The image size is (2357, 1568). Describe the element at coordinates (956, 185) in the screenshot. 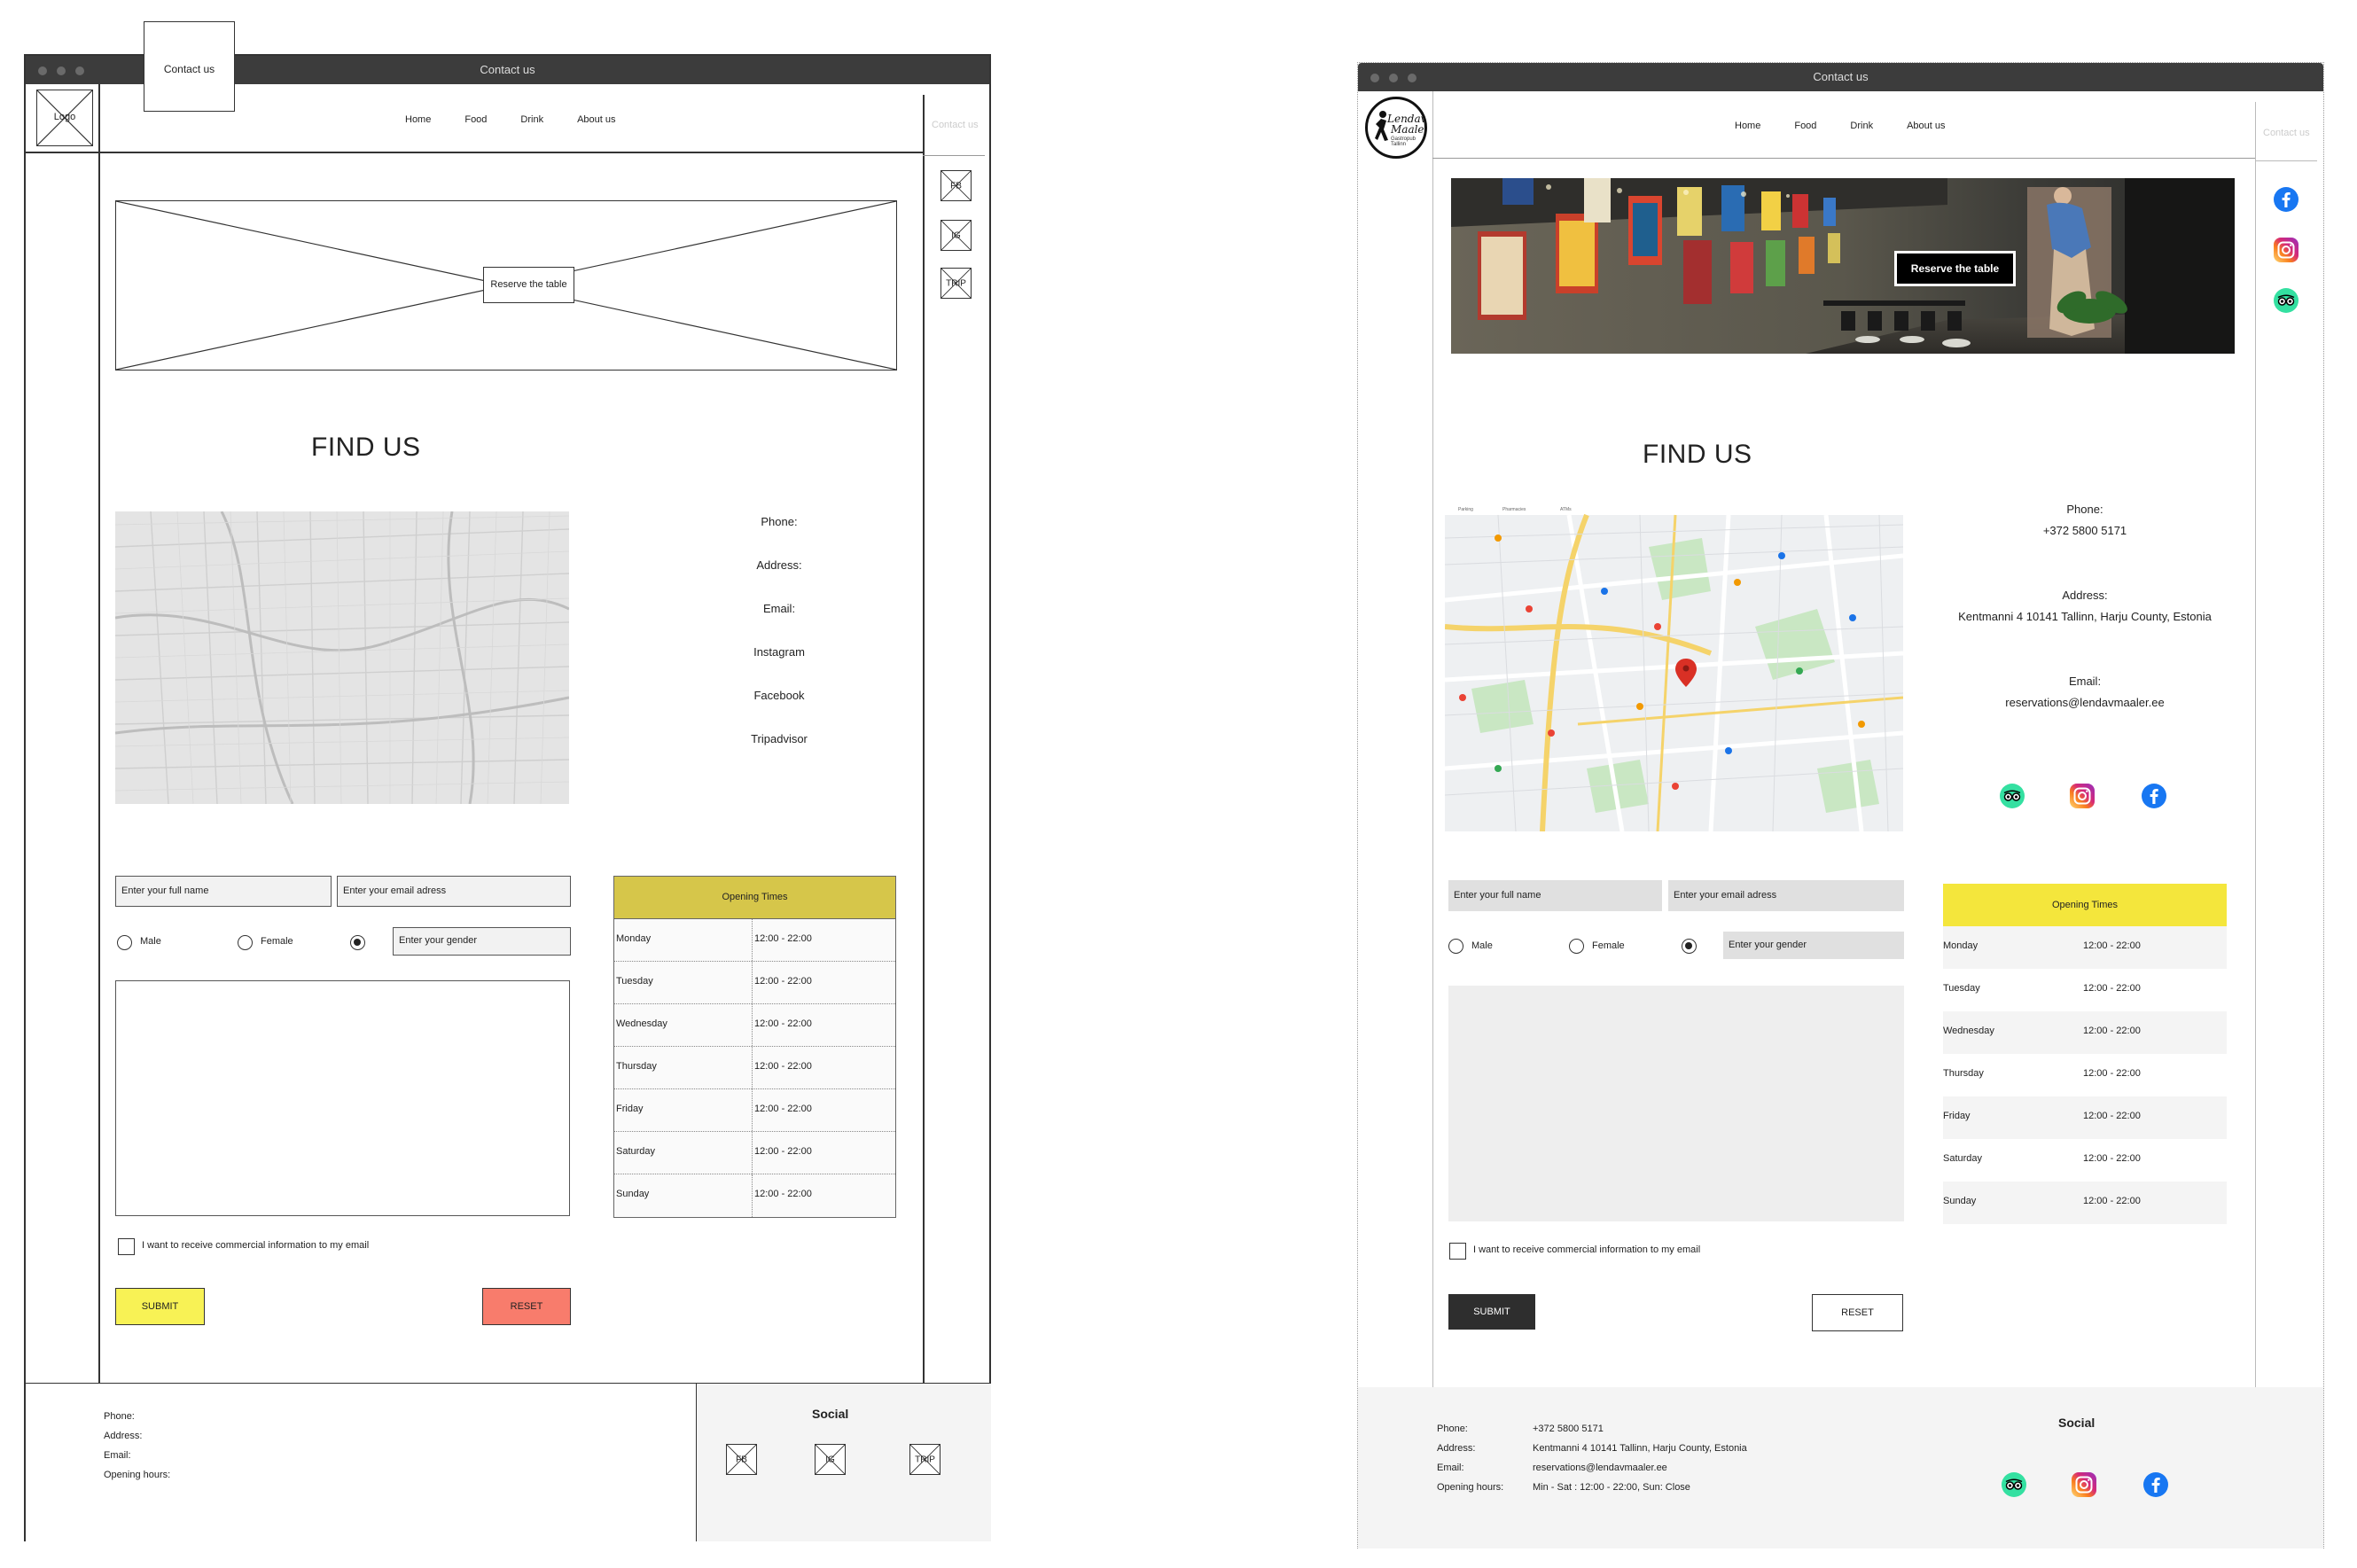

I see `facebook-icon: FB` at that location.